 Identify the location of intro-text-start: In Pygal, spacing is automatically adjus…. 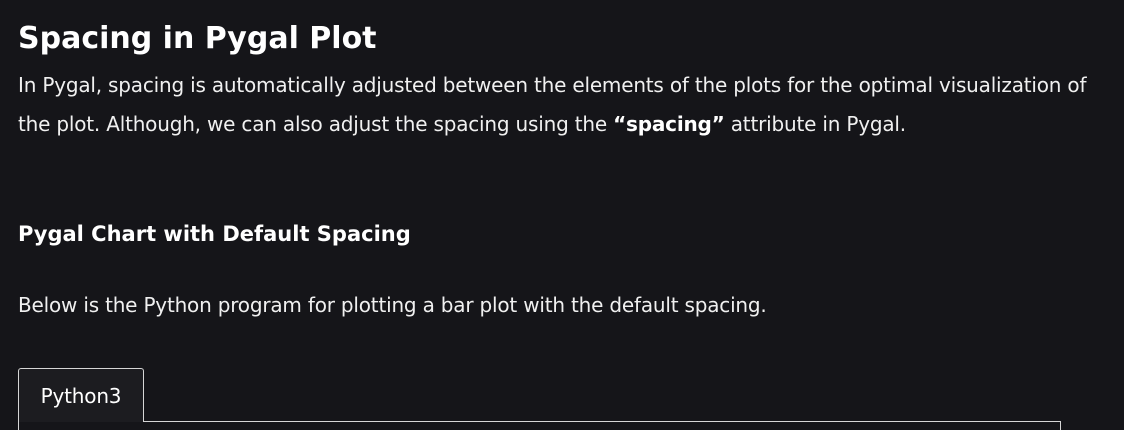
(552, 104).